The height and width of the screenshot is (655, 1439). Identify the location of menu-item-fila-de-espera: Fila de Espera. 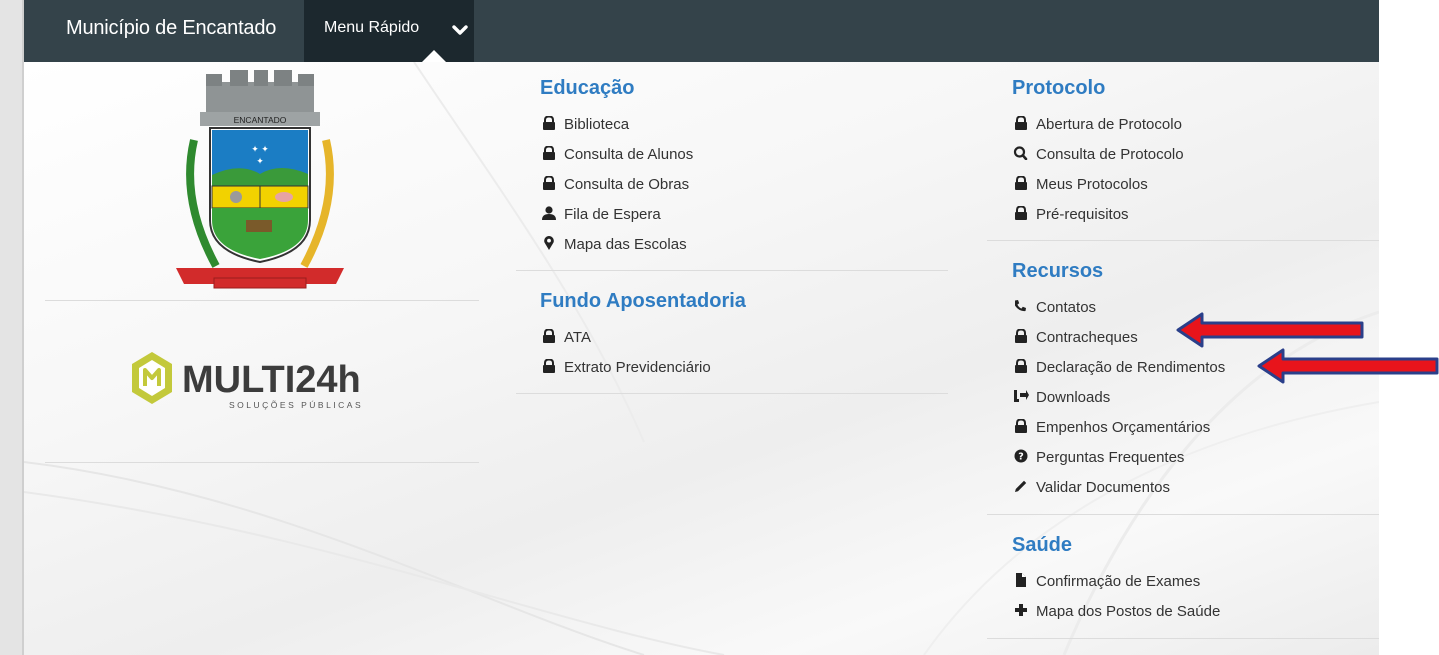
(616, 215).